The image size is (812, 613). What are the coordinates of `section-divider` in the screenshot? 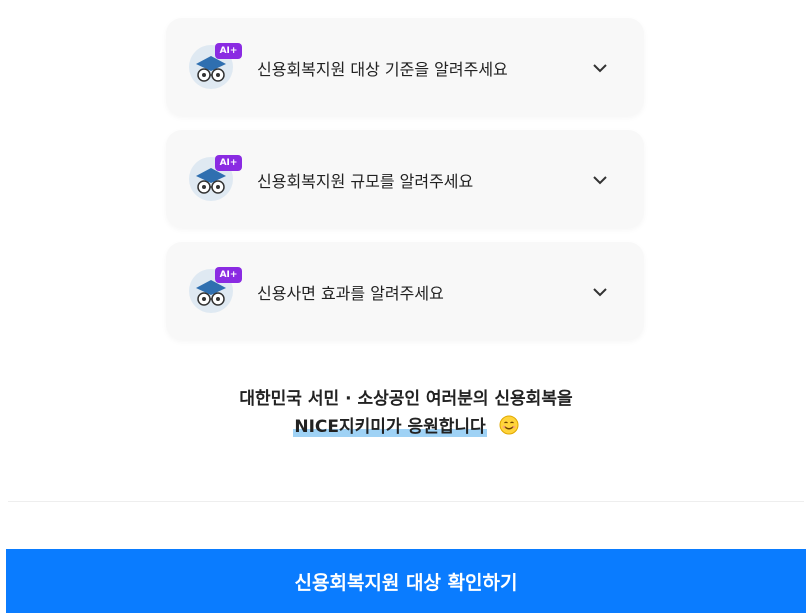 It's located at (406, 501).